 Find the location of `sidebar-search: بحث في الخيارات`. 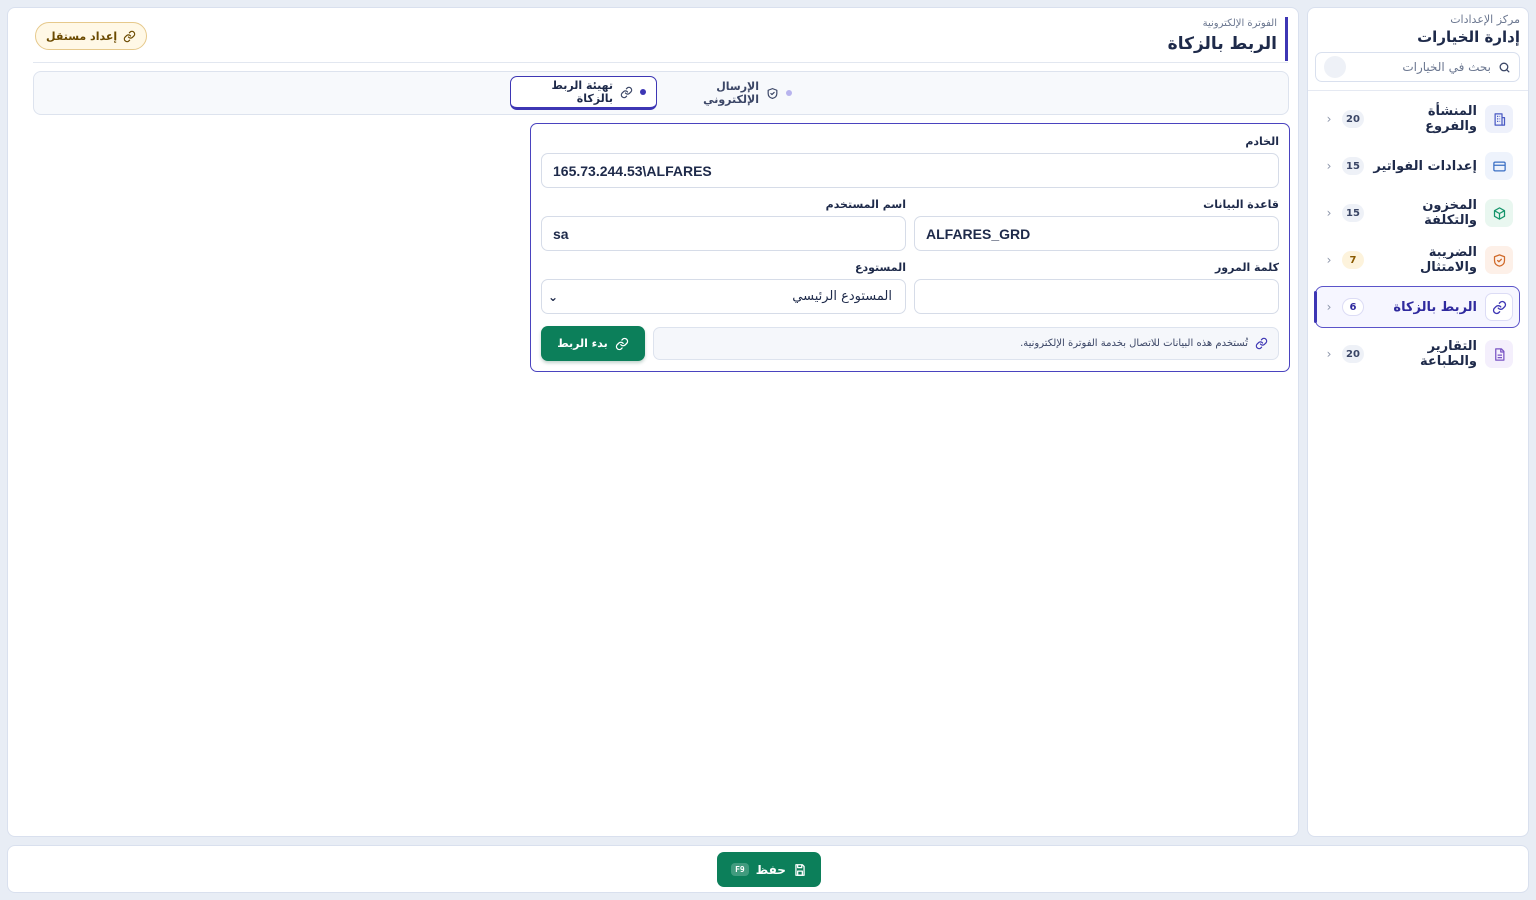

sidebar-search: بحث في الخيارات is located at coordinates (1417, 67).